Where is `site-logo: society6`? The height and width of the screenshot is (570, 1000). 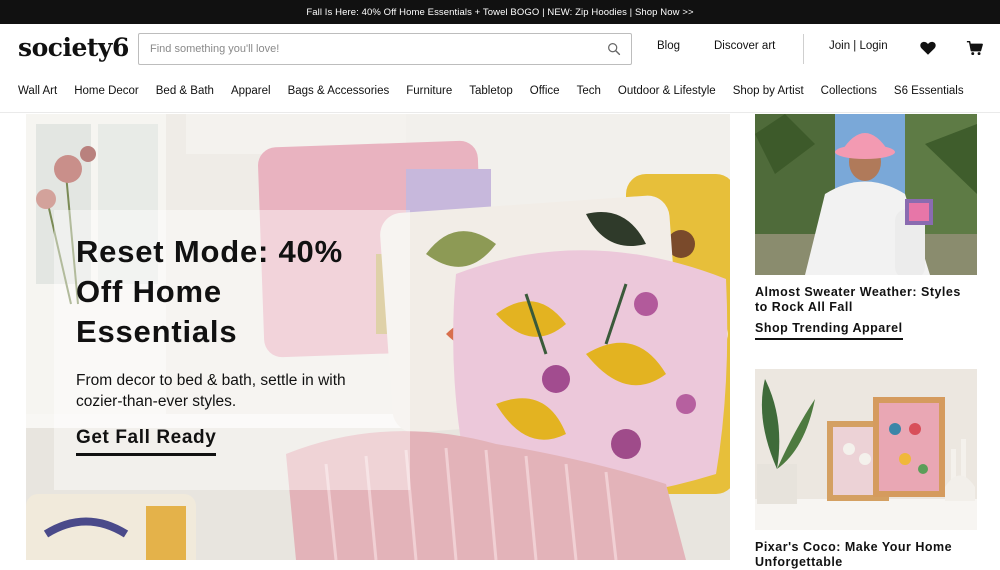 site-logo: society6 is located at coordinates (73, 47).